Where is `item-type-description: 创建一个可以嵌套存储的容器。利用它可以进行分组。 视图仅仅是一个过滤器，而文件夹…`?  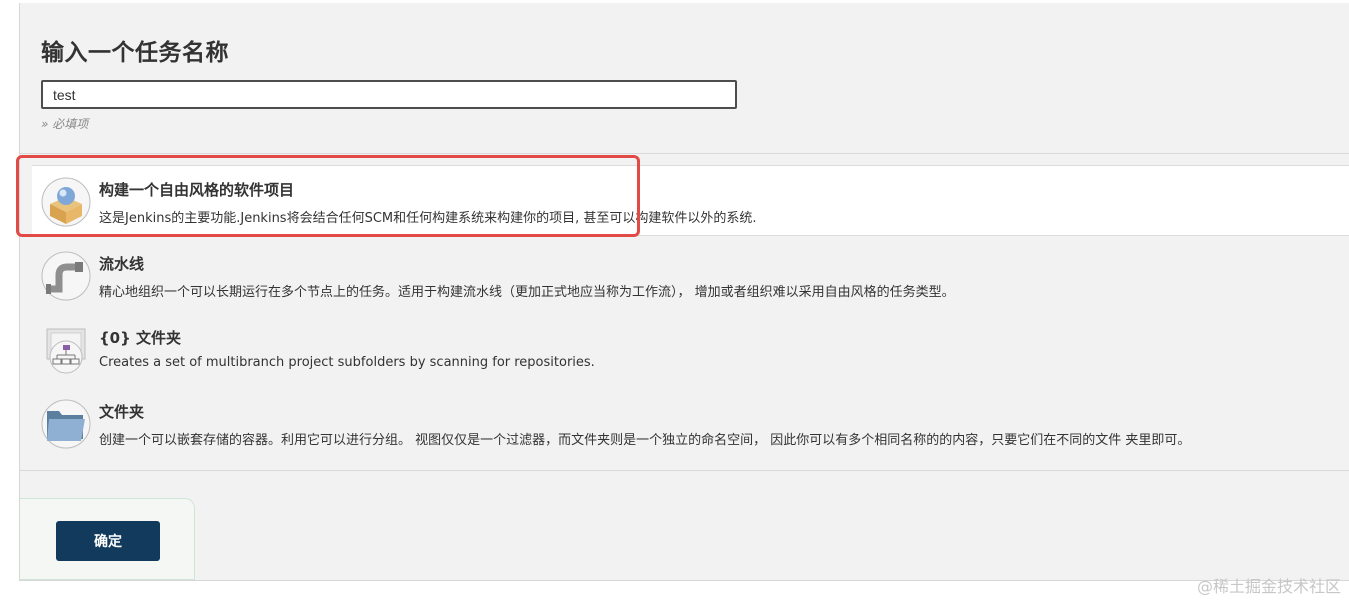 item-type-description: 创建一个可以嵌套存储的容器。利用它可以进行分组。 视图仅仅是一个过滤器，而文件夹… is located at coordinates (645, 440).